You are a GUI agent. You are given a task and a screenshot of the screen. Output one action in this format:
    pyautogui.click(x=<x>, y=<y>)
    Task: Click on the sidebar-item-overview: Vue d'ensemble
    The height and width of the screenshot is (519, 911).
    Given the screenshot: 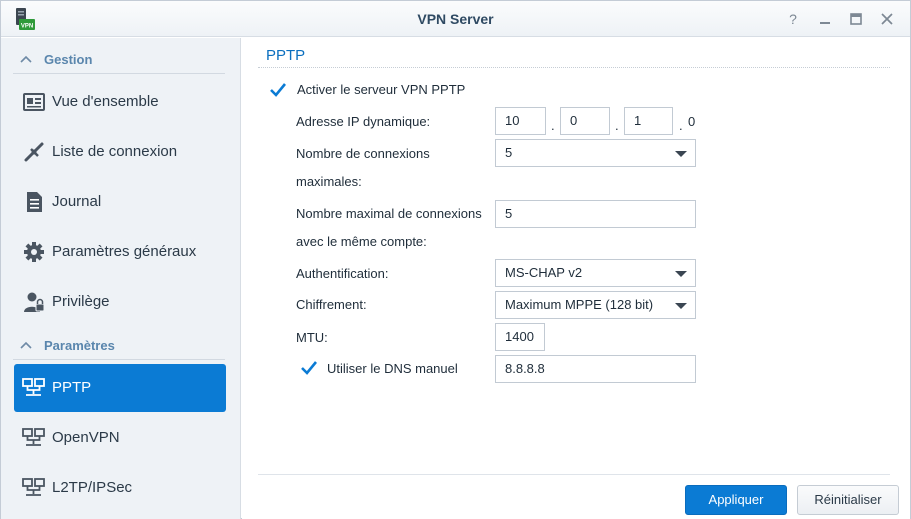 What is the action you would take?
    pyautogui.click(x=120, y=102)
    